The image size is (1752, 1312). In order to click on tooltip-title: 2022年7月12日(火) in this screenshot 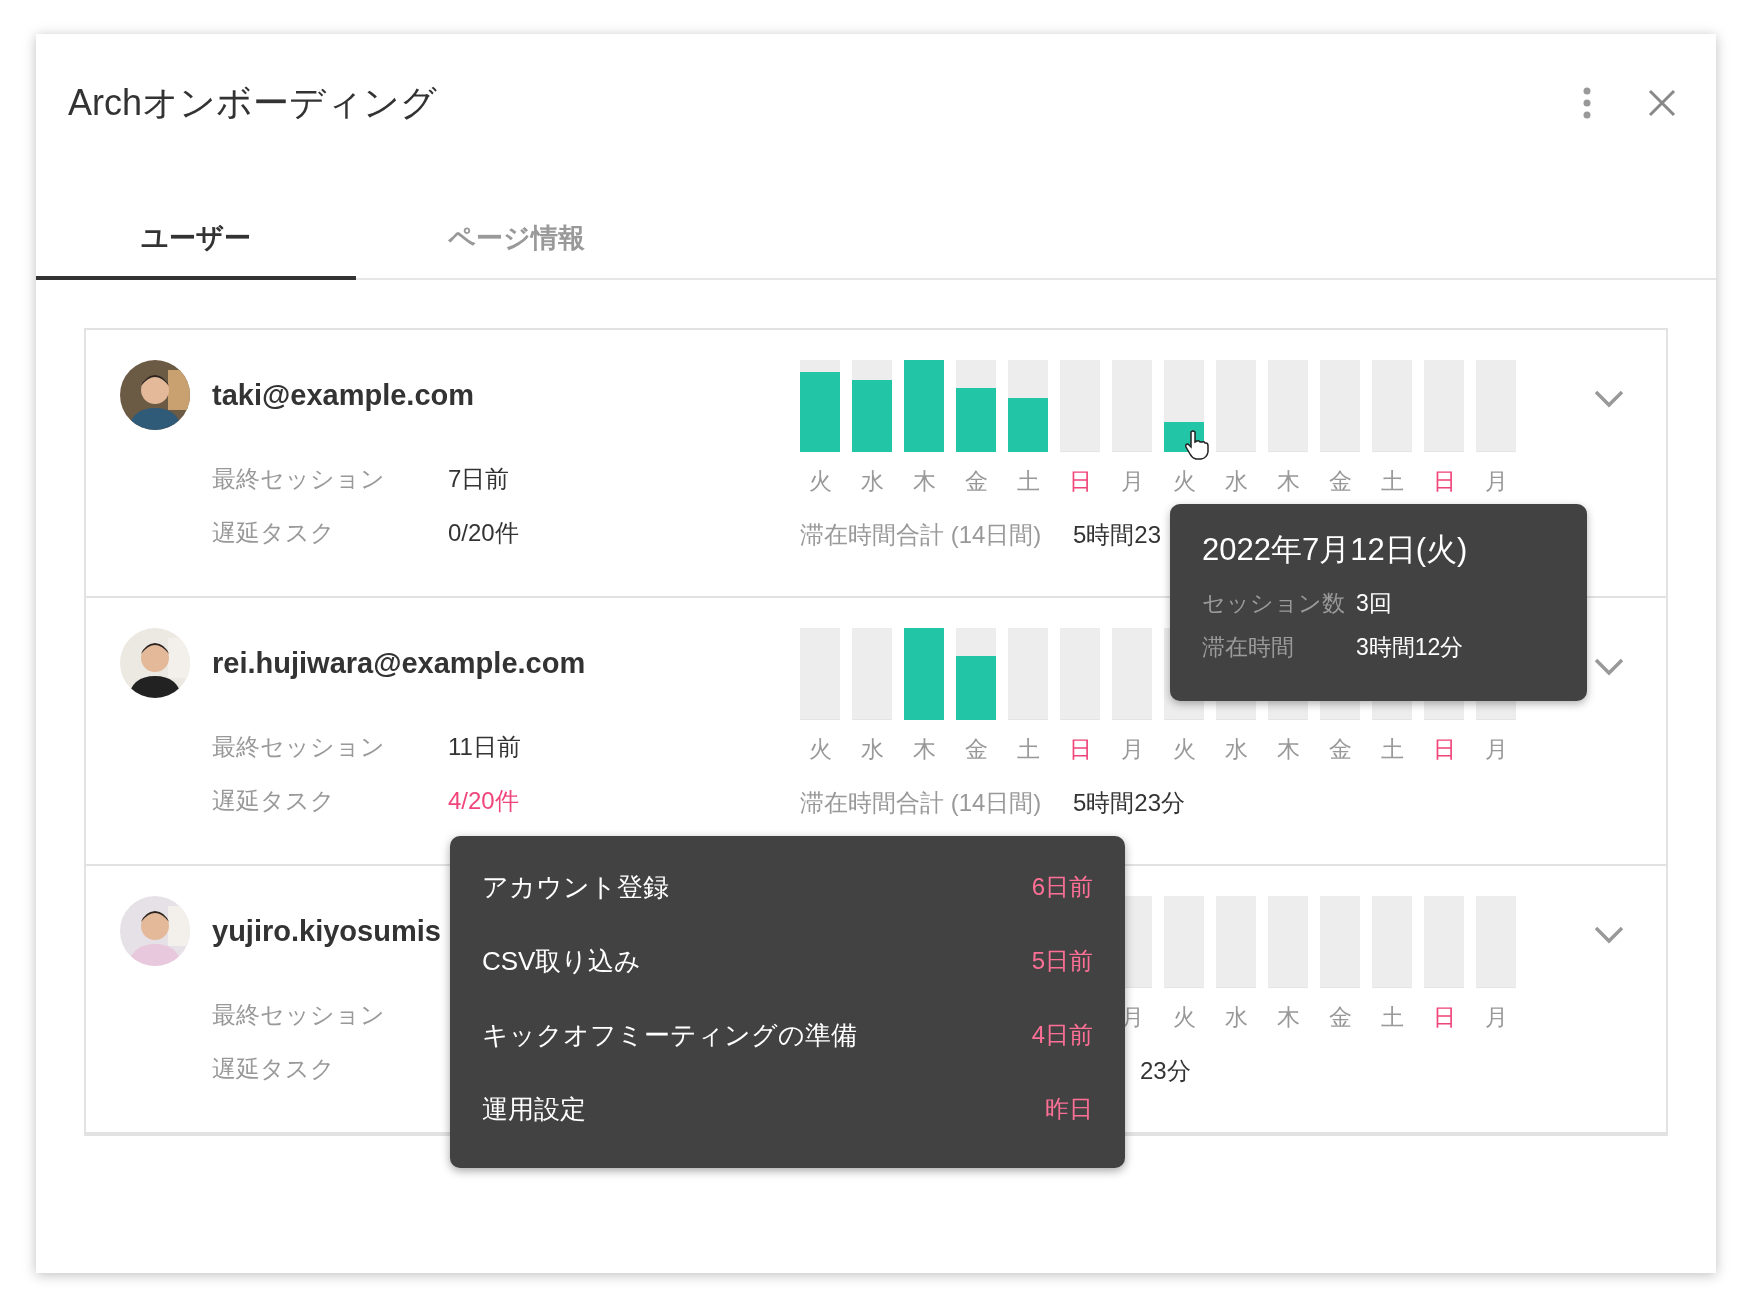, I will do `click(1335, 550)`.